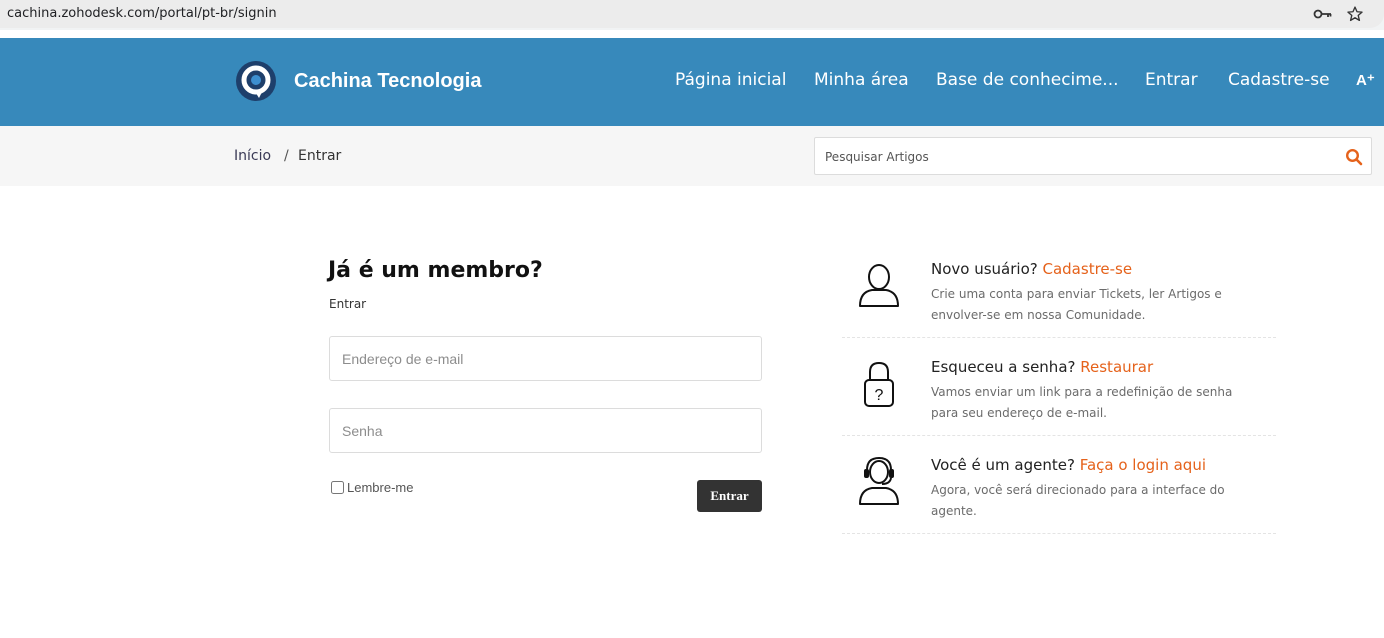  I want to click on nav-sign-in: Entrar, so click(1171, 80).